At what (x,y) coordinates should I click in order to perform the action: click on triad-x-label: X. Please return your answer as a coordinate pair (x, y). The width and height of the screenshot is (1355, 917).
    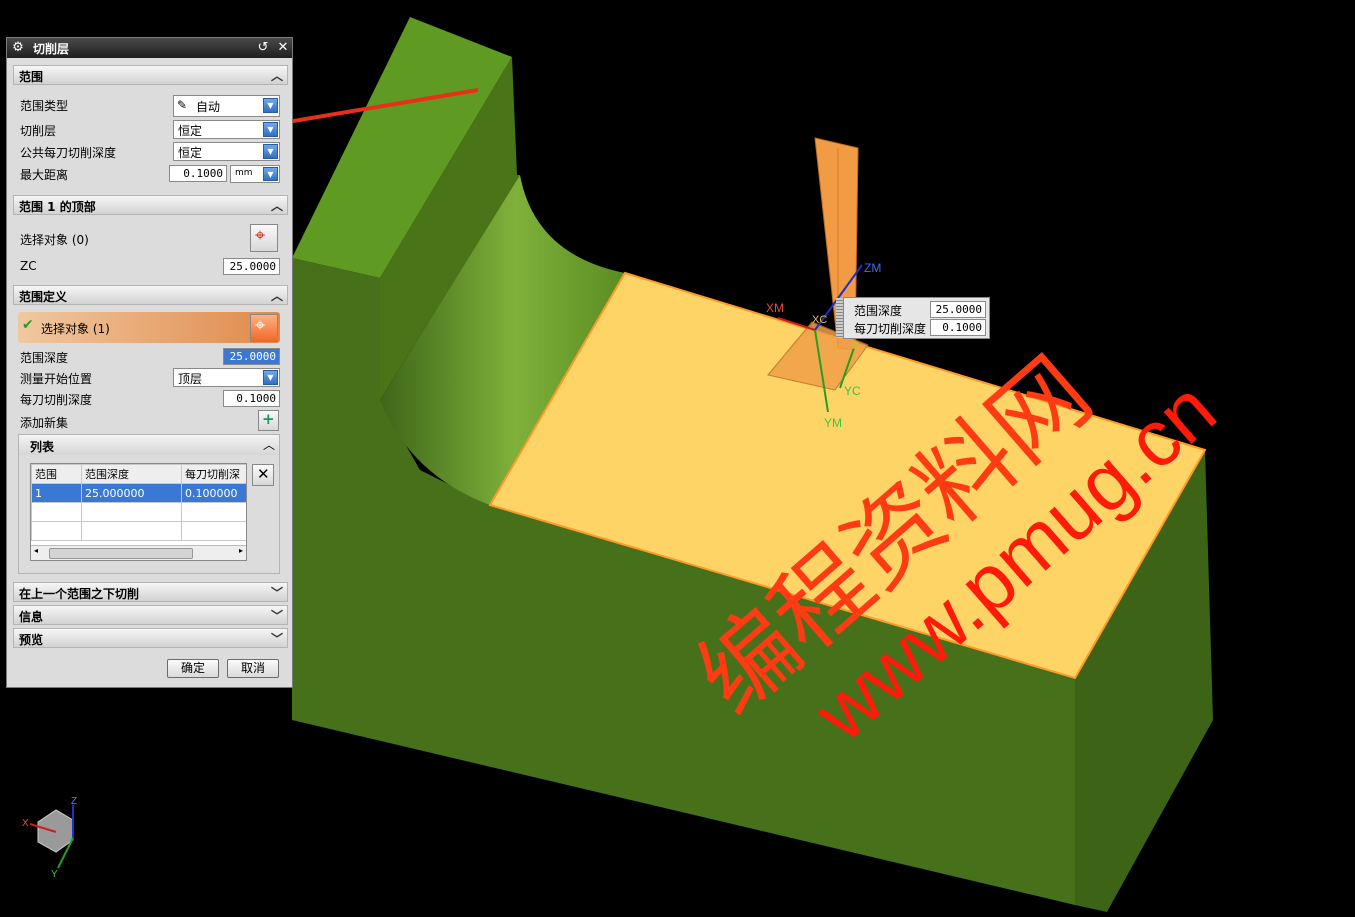
    Looking at the image, I should click on (25, 823).